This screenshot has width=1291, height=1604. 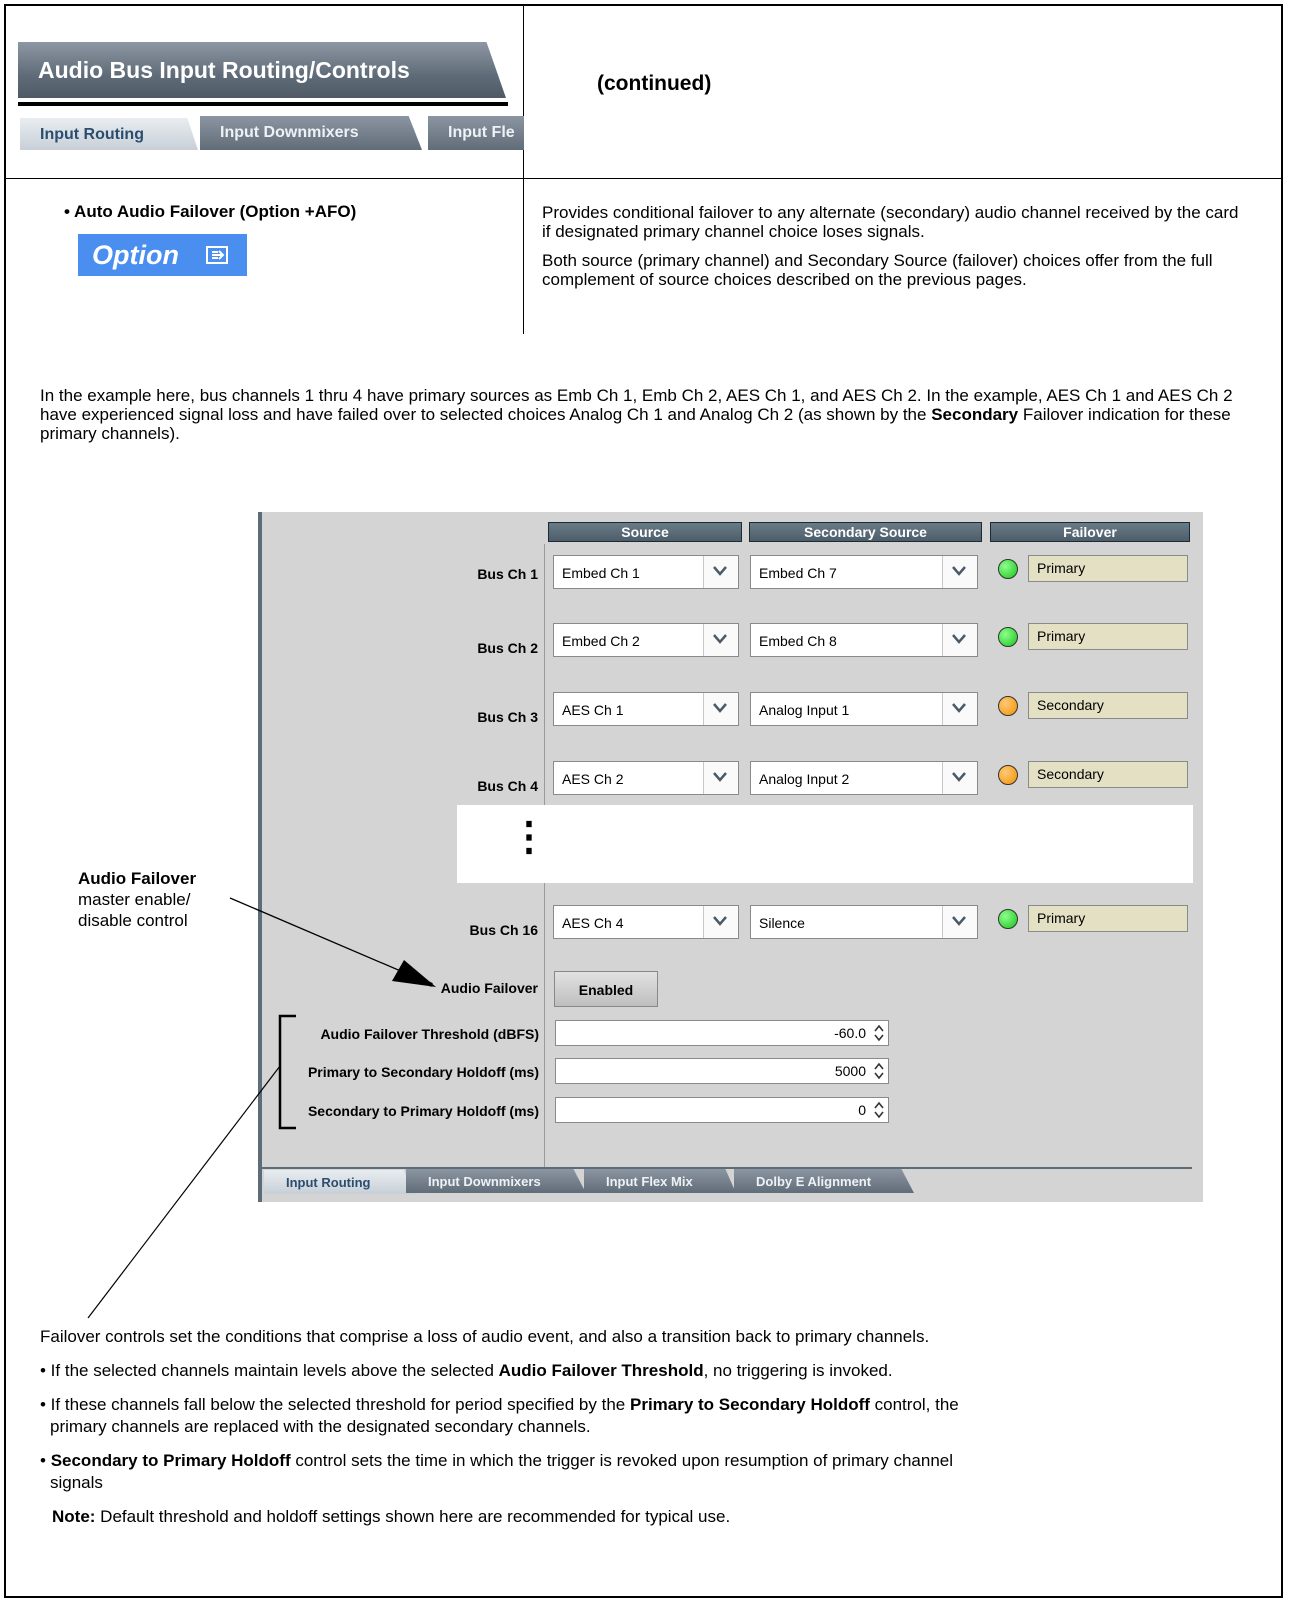 What do you see at coordinates (76, 1482) in the screenshot?
I see `footer-bullet-3-cont: signals` at bounding box center [76, 1482].